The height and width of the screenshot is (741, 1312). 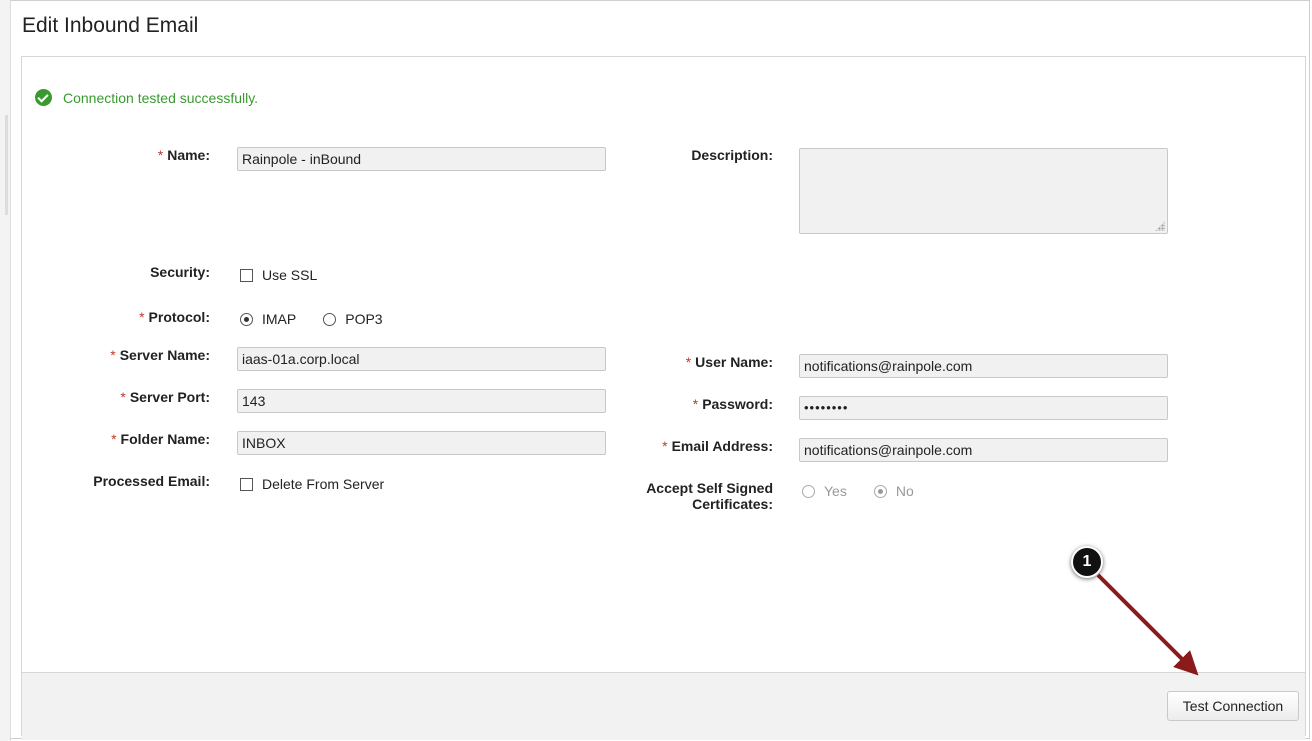 I want to click on delete-from-server-checkbox, so click(x=246, y=484).